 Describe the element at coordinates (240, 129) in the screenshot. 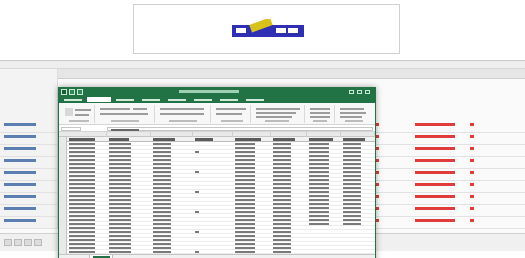

I see `formula-input` at that location.